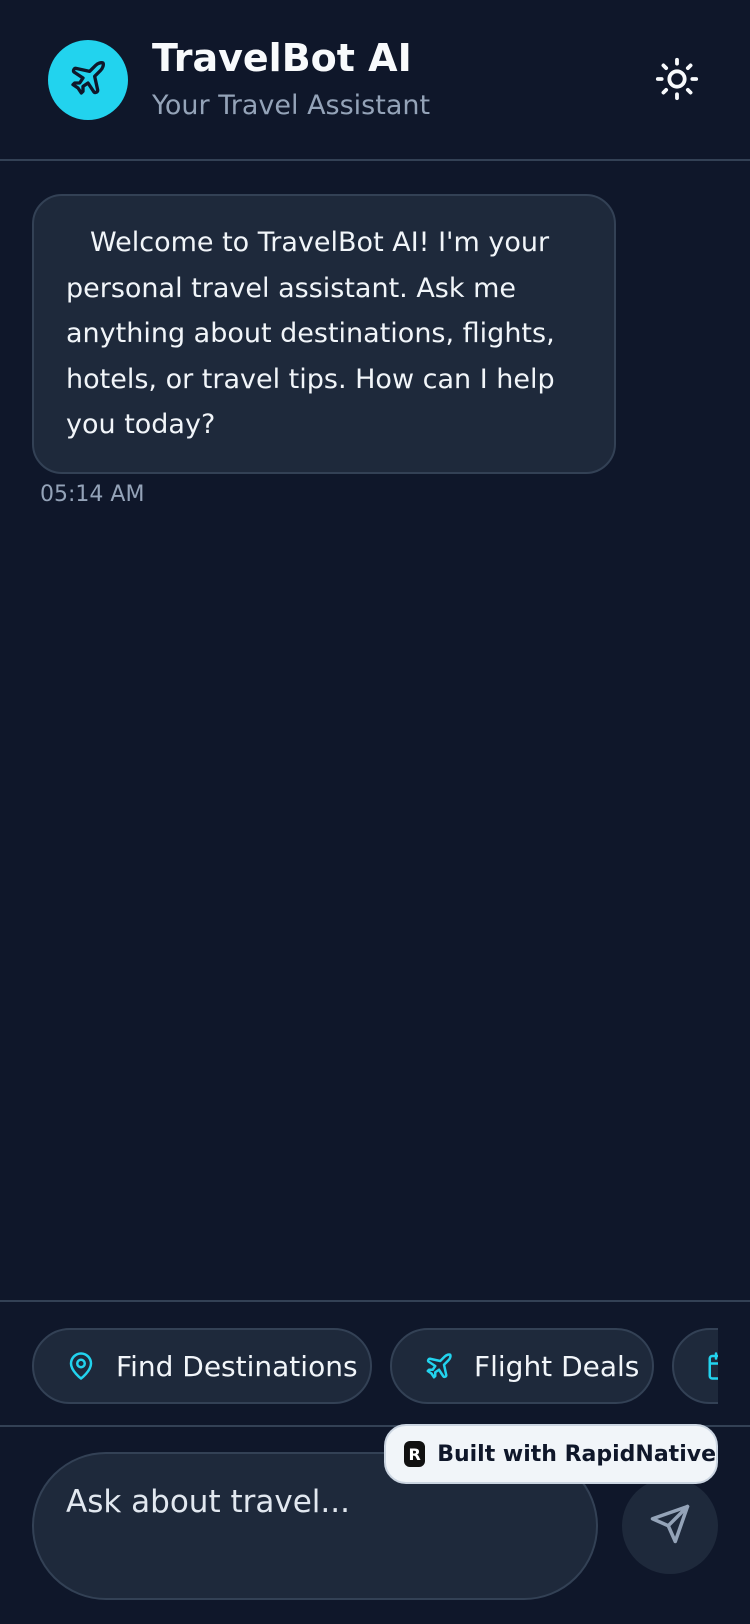 The image size is (750, 1624). I want to click on app-subtitle: Your Travel Assistant, so click(291, 105).